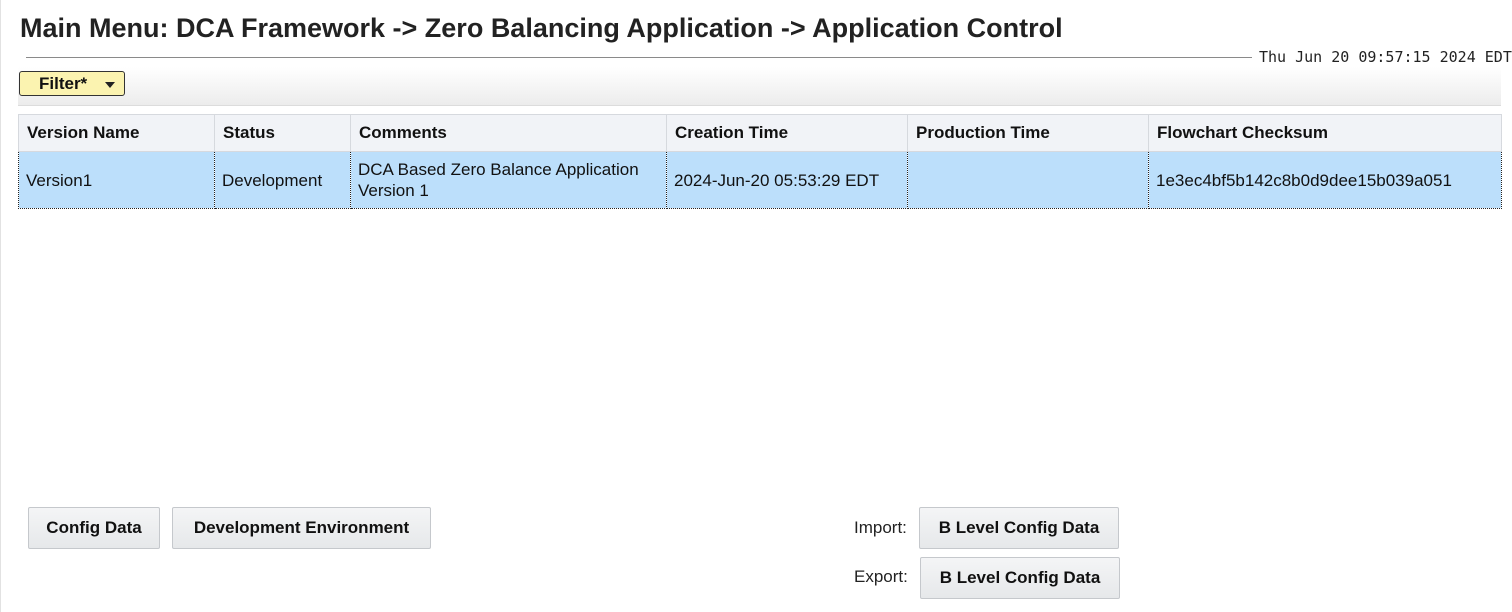 The image size is (1512, 612). I want to click on caret-down-icon, so click(110, 85).